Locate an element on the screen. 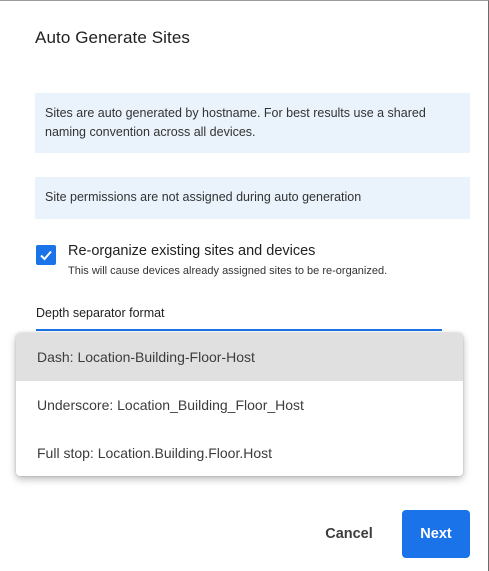 Image resolution: width=489 pixels, height=571 pixels. option-underscore: Underscore: Location_Building_Floor_Host is located at coordinates (239, 405).